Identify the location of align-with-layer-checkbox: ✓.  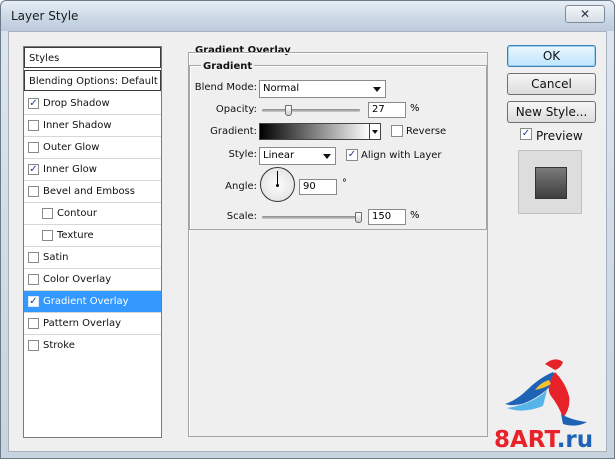
(352, 155).